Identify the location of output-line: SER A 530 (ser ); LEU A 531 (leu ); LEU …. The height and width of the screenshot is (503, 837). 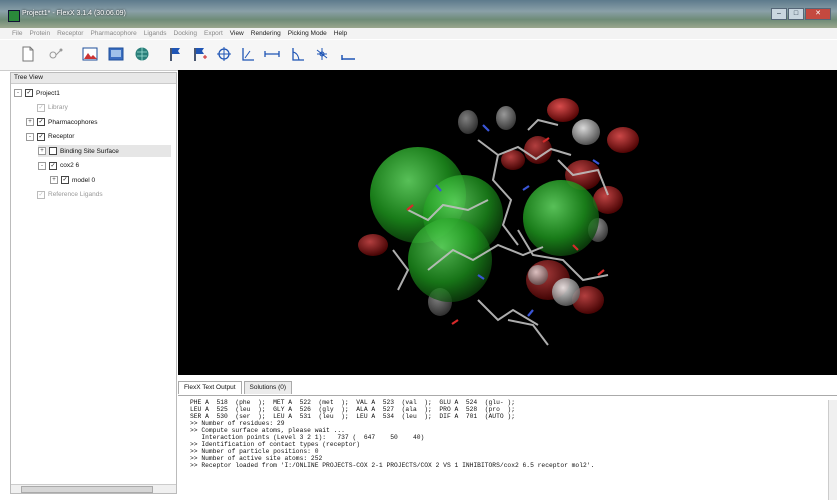
(352, 416).